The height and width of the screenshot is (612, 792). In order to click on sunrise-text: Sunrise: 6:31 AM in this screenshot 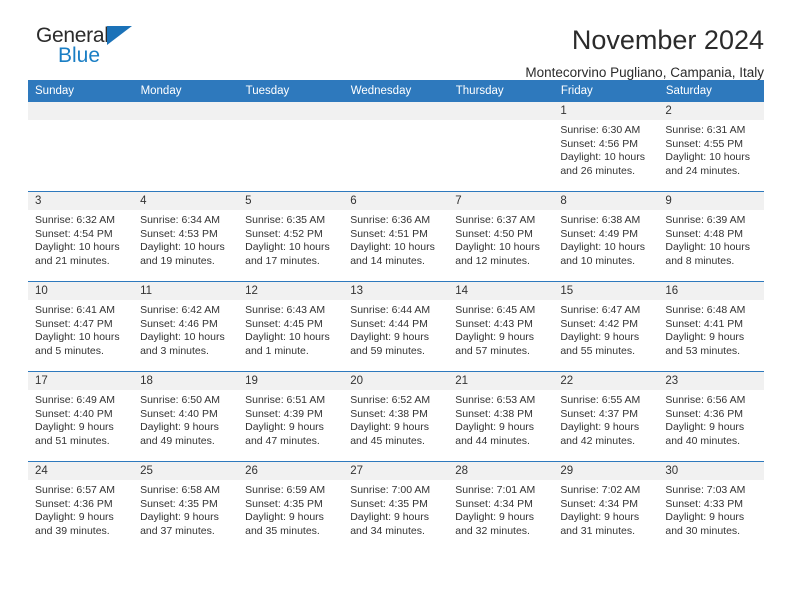, I will do `click(705, 130)`.